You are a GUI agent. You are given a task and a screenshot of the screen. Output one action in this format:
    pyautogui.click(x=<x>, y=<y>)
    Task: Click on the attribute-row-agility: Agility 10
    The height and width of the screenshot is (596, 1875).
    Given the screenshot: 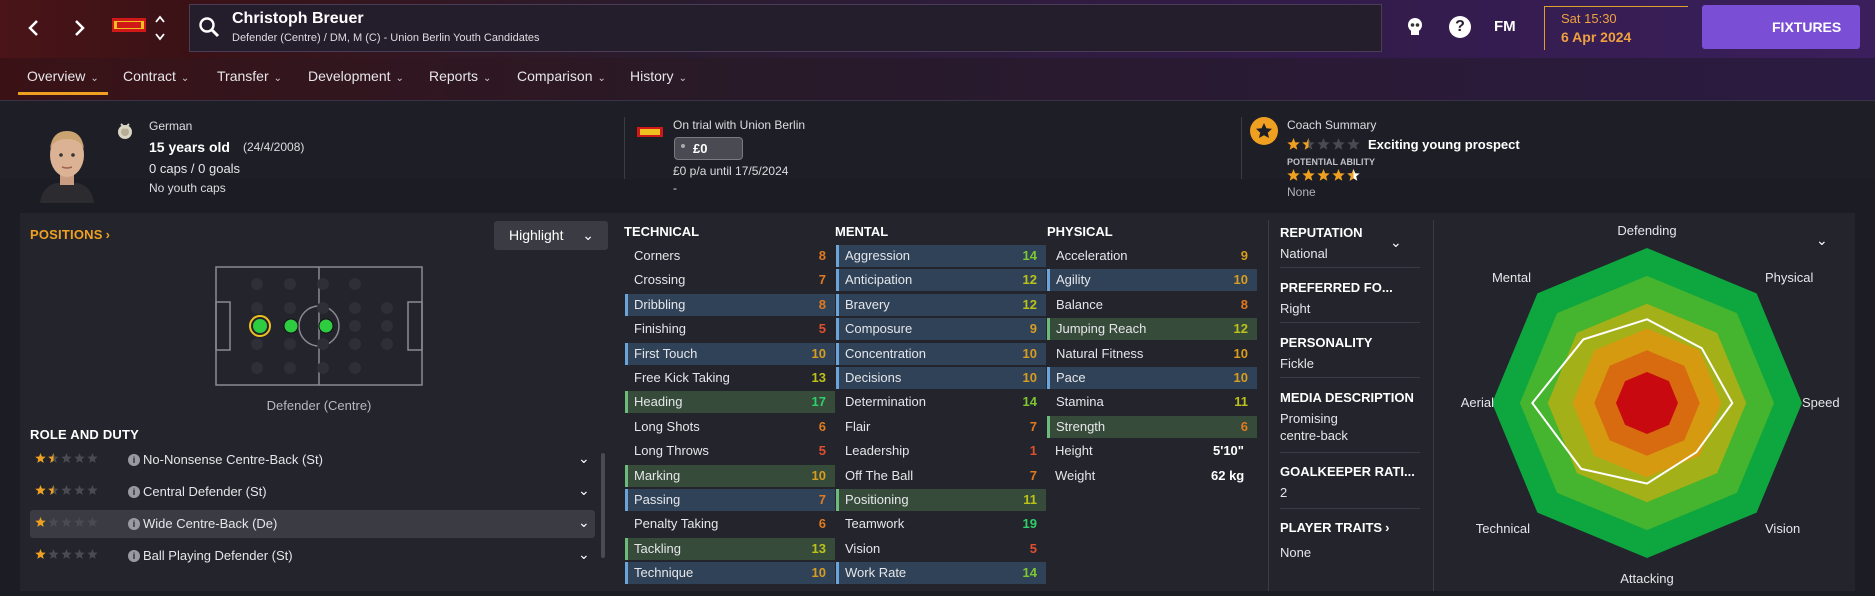 What is the action you would take?
    pyautogui.click(x=1152, y=280)
    